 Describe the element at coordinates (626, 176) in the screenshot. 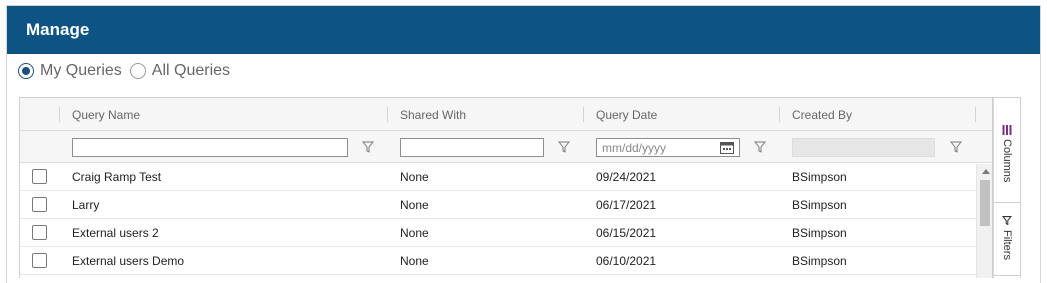

I see `query-date-cell: 09/24/2021` at that location.